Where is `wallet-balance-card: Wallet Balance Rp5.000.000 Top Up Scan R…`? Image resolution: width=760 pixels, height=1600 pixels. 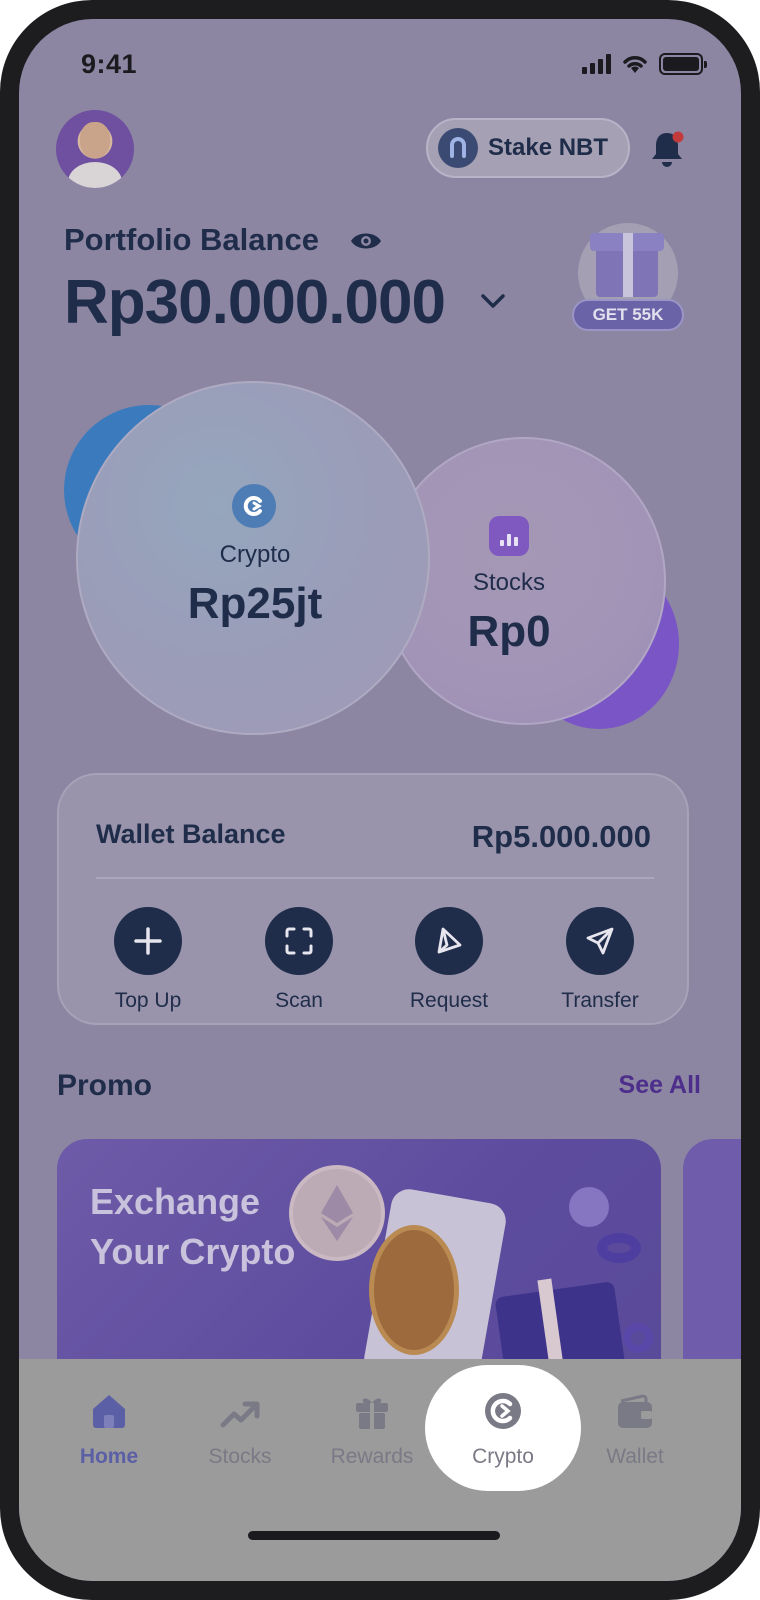
wallet-balance-card: Wallet Balance Rp5.000.000 Top Up Scan R… is located at coordinates (373, 899).